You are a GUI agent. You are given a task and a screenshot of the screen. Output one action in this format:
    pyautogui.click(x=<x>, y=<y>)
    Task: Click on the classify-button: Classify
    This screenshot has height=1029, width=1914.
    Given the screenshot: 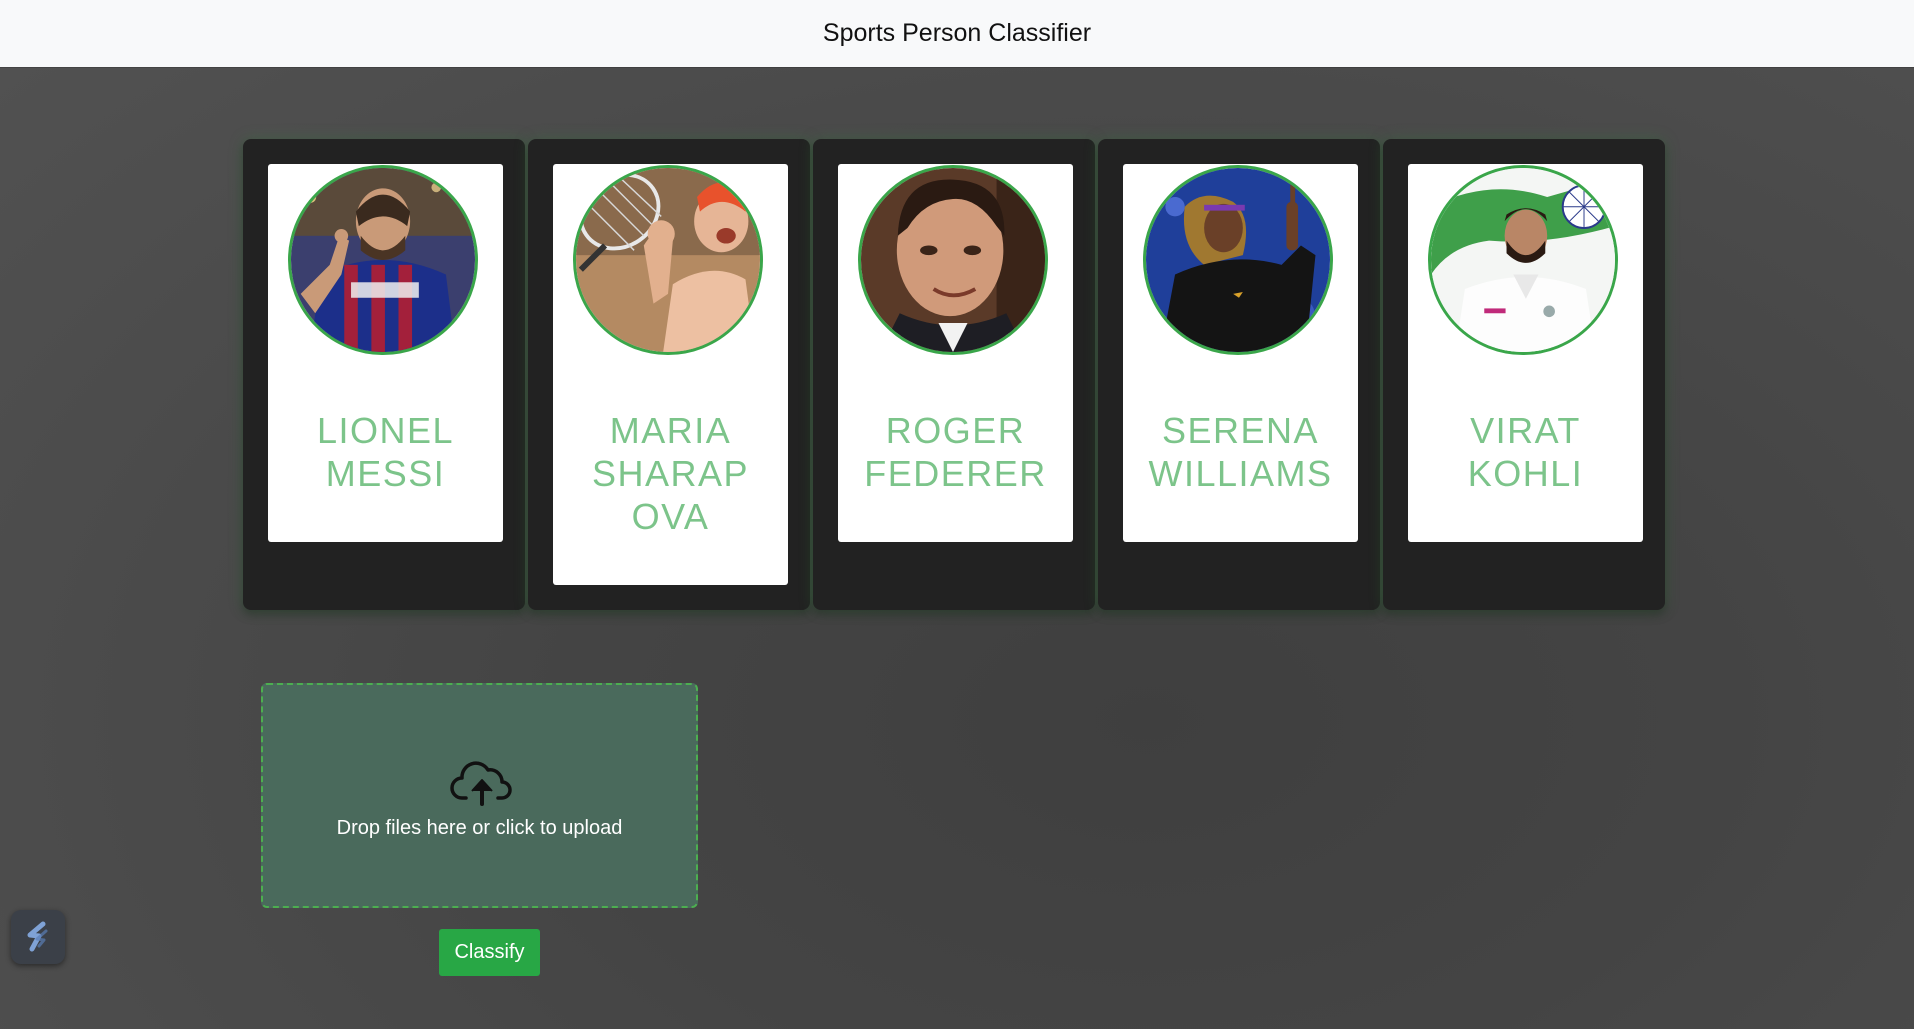 What is the action you would take?
    pyautogui.click(x=489, y=952)
    